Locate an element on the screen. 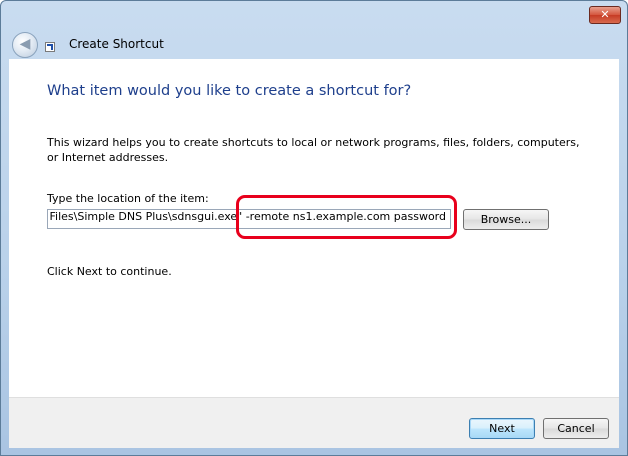 The width and height of the screenshot is (628, 456). next-button: Next is located at coordinates (502, 428).